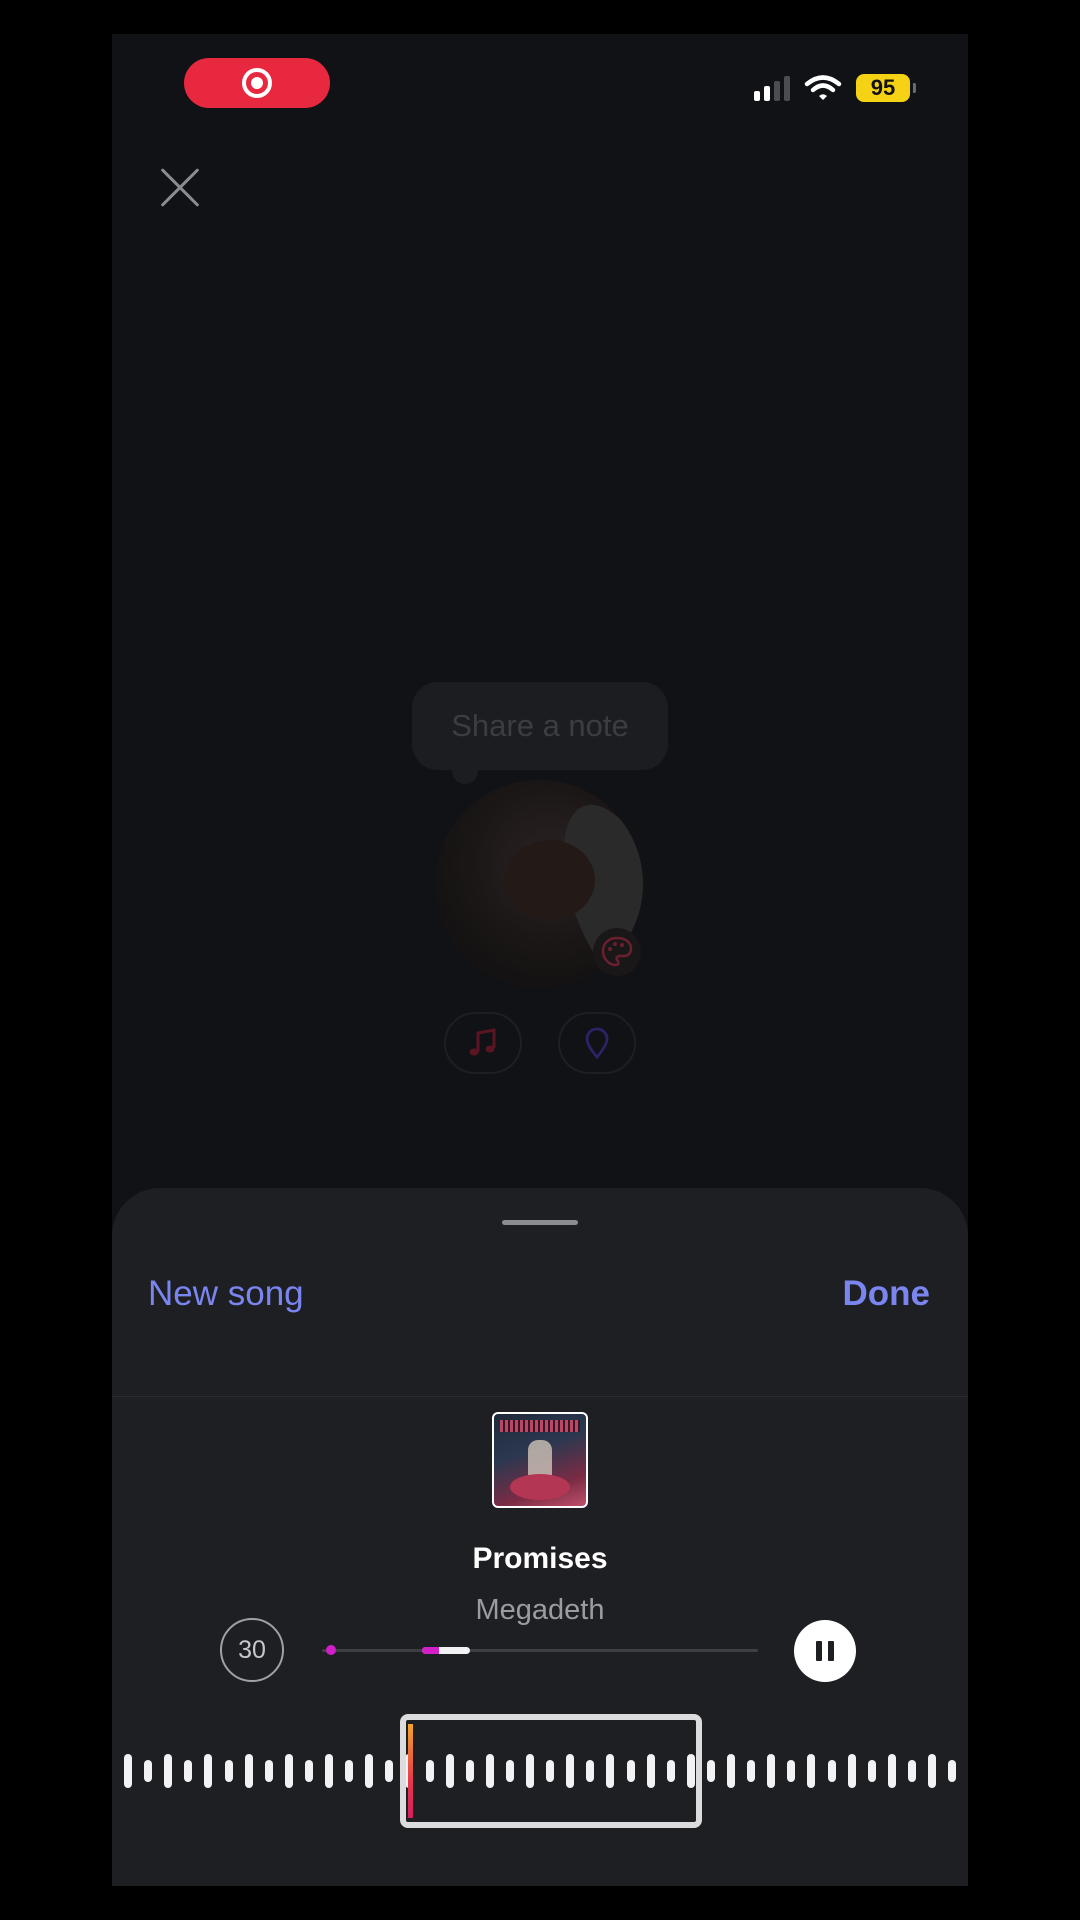  I want to click on palette-icon, so click(617, 951).